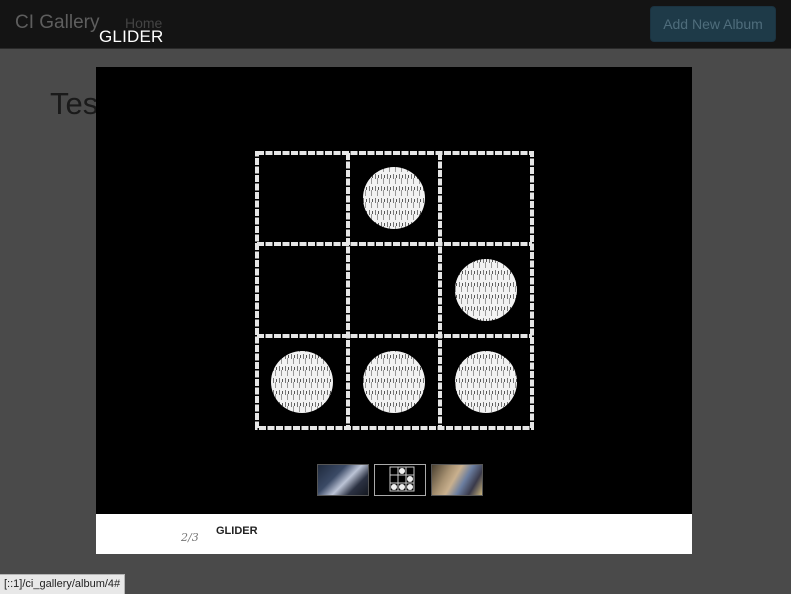 This screenshot has height=594, width=791. I want to click on glider-thumbnail-icon, so click(402, 479).